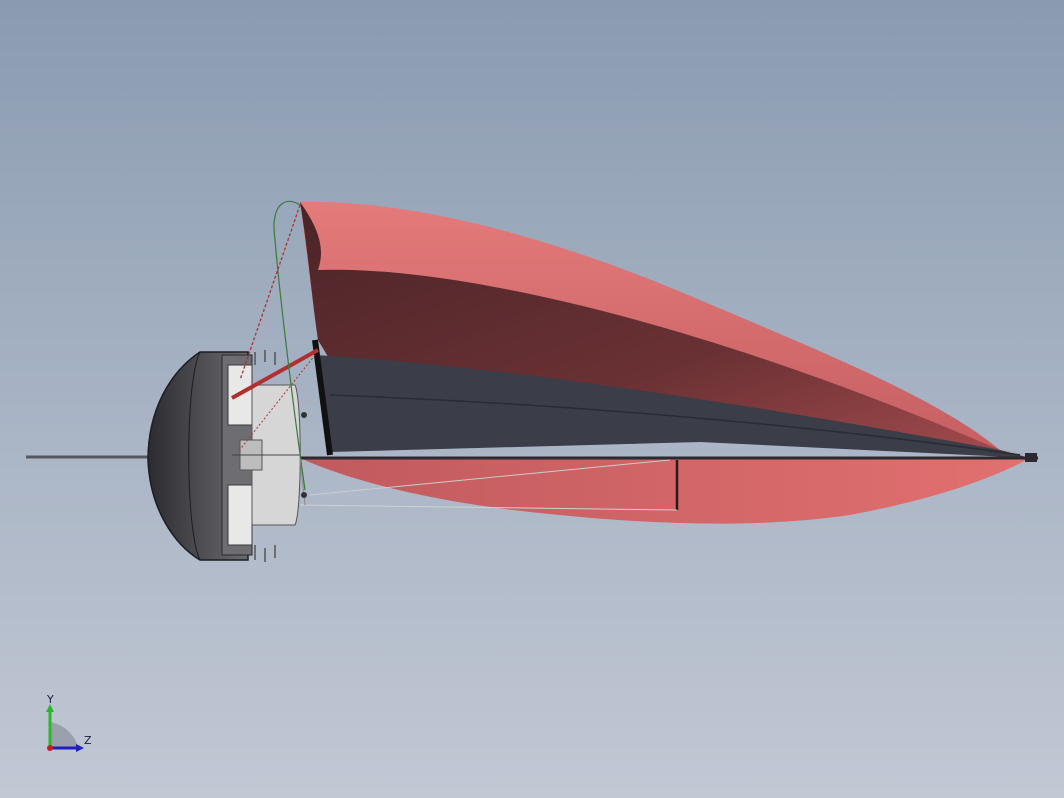 This screenshot has height=798, width=1064. I want to click on coordinate-triad-icon, so click(65, 728).